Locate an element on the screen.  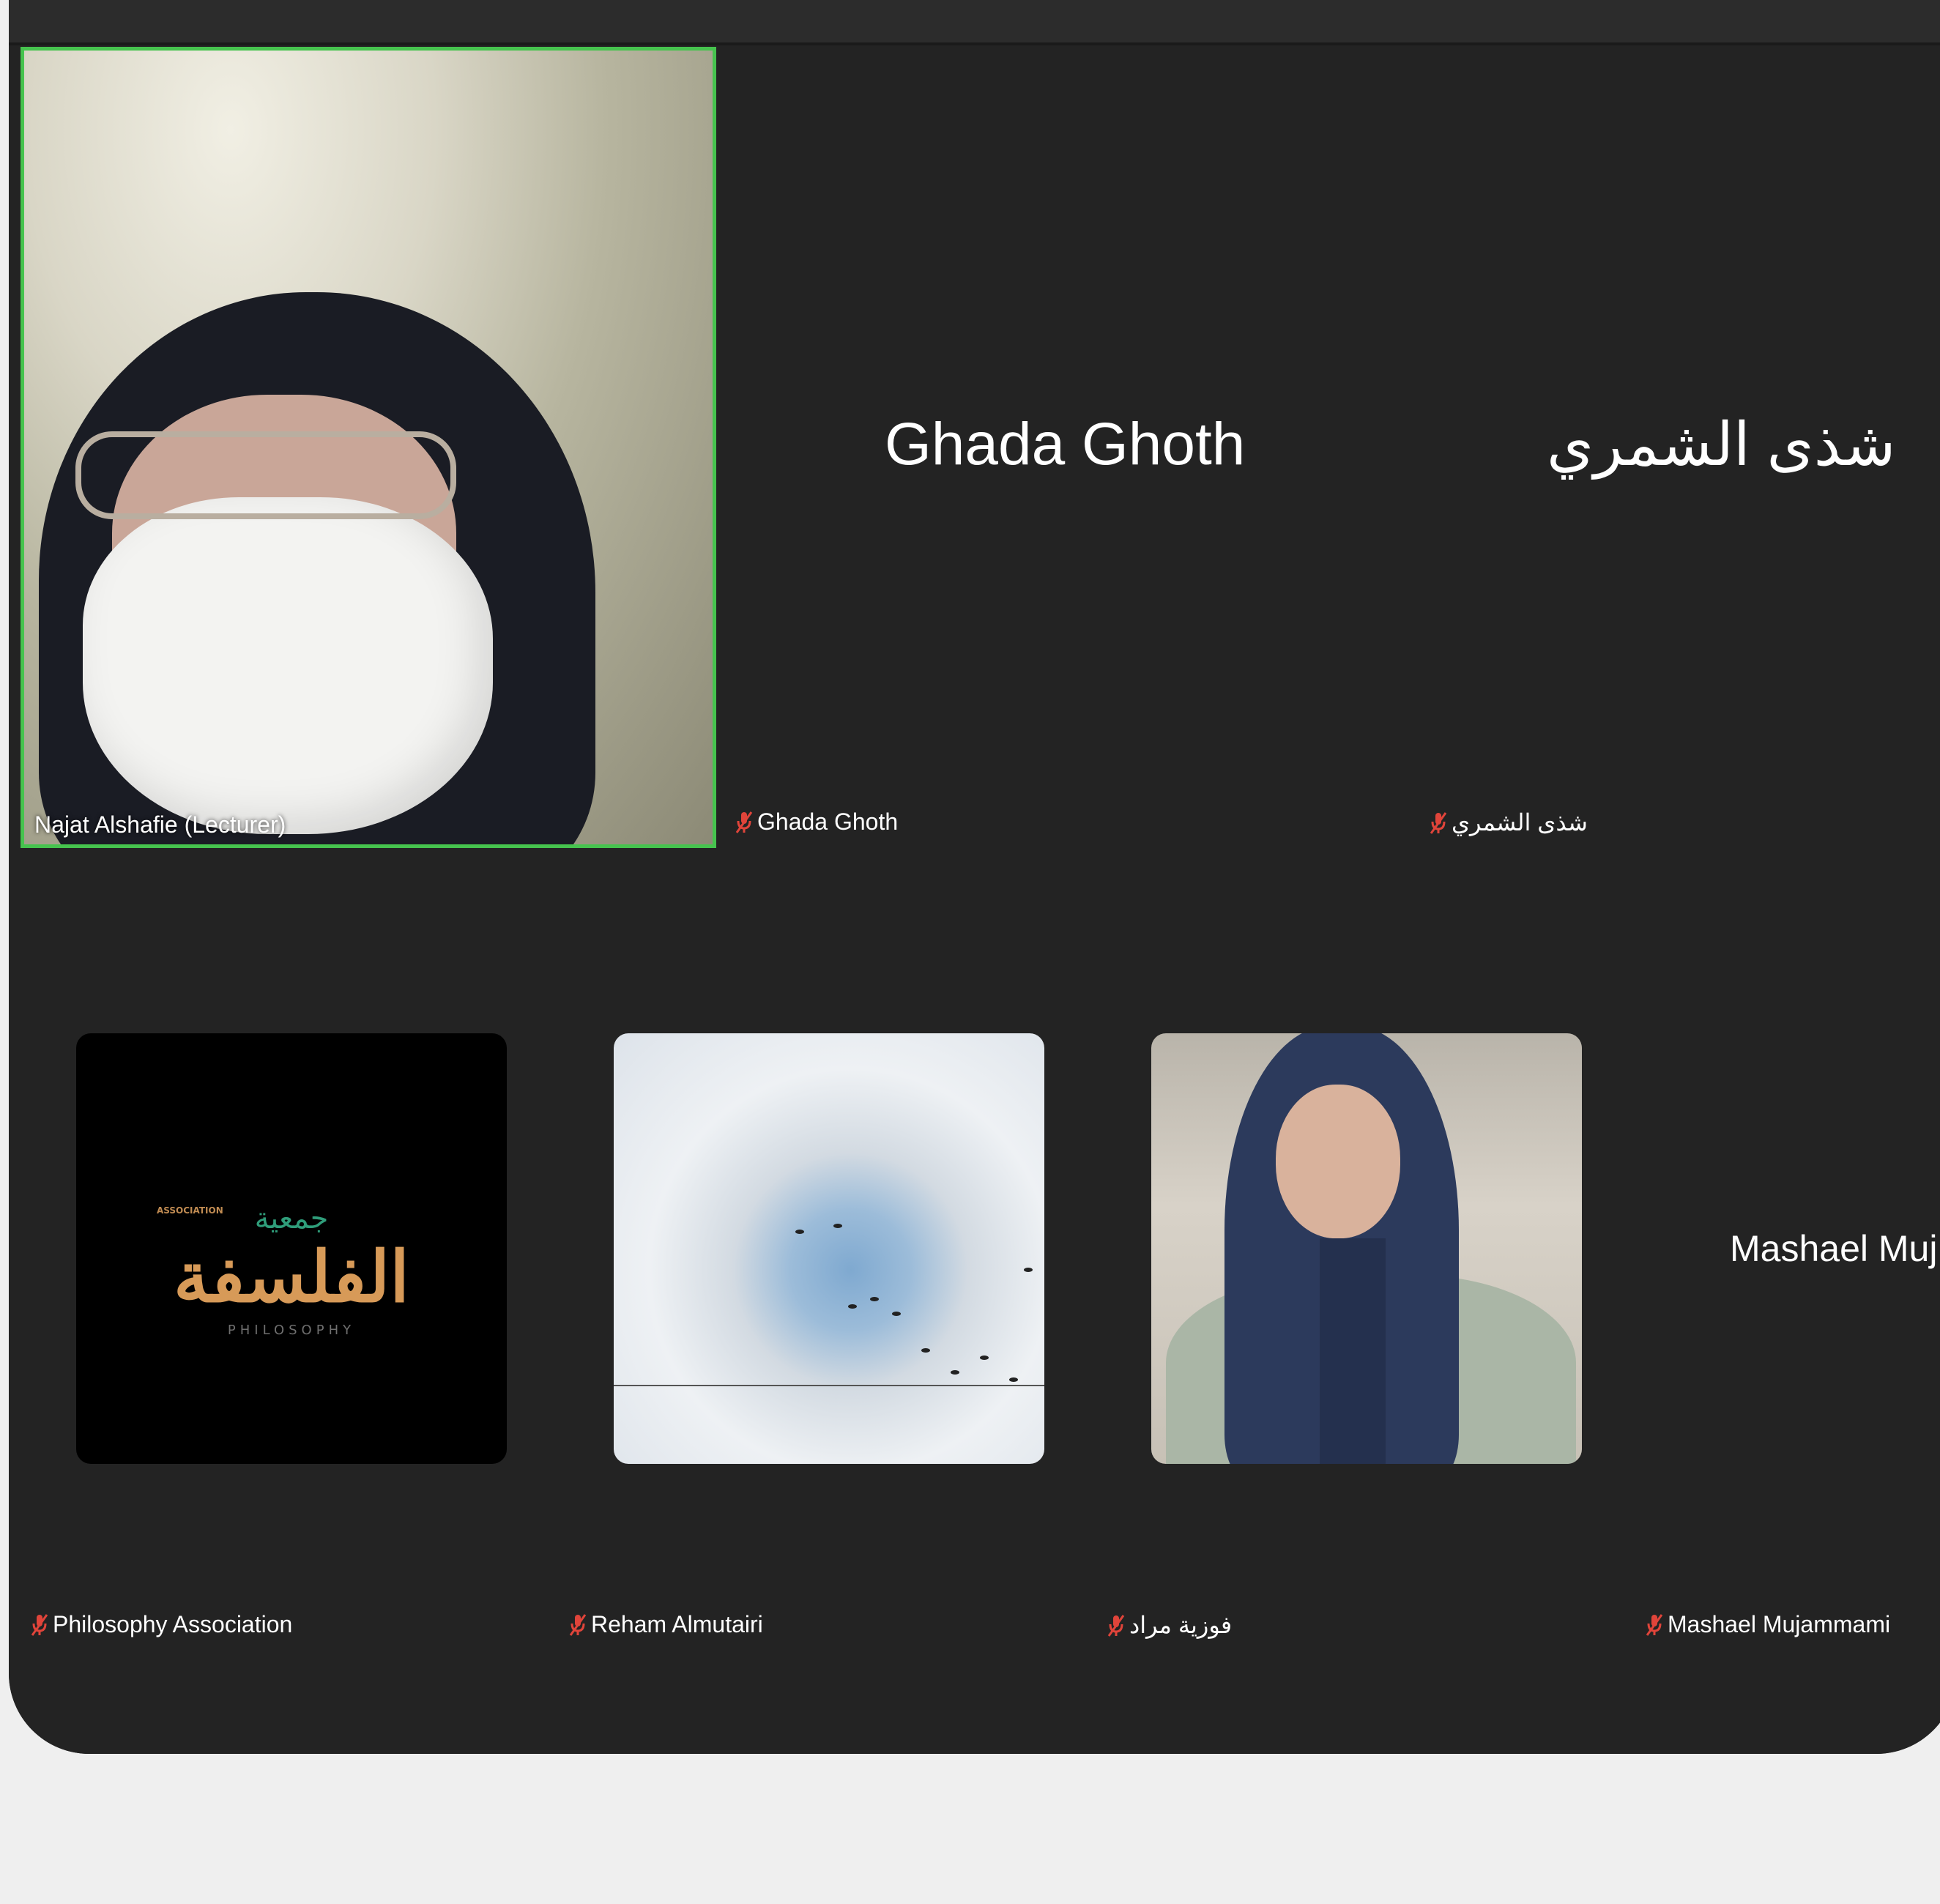
participant-name-text: Philosophy Association is located at coordinates (173, 1624).